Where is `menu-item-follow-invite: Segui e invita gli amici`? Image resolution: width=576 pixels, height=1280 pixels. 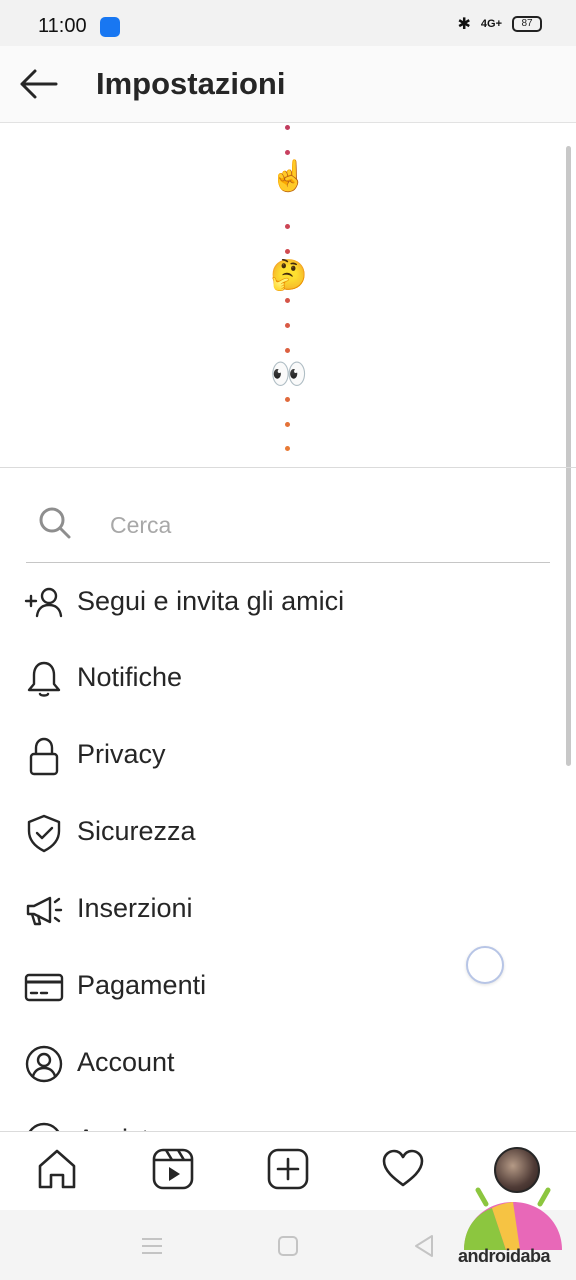
menu-item-follow-invite: Segui e invita gli amici is located at coordinates (288, 602).